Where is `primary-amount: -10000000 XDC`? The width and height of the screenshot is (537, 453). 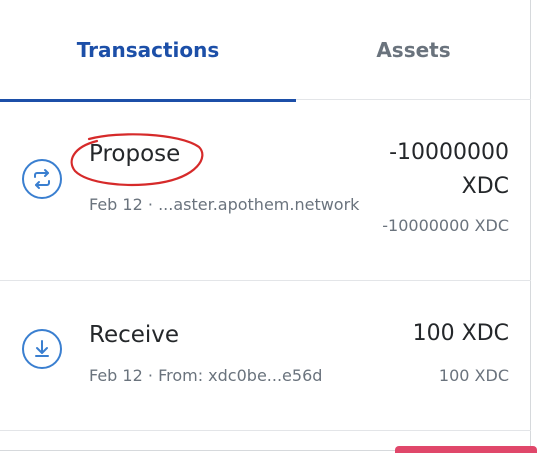
primary-amount: -10000000 XDC is located at coordinates (449, 170).